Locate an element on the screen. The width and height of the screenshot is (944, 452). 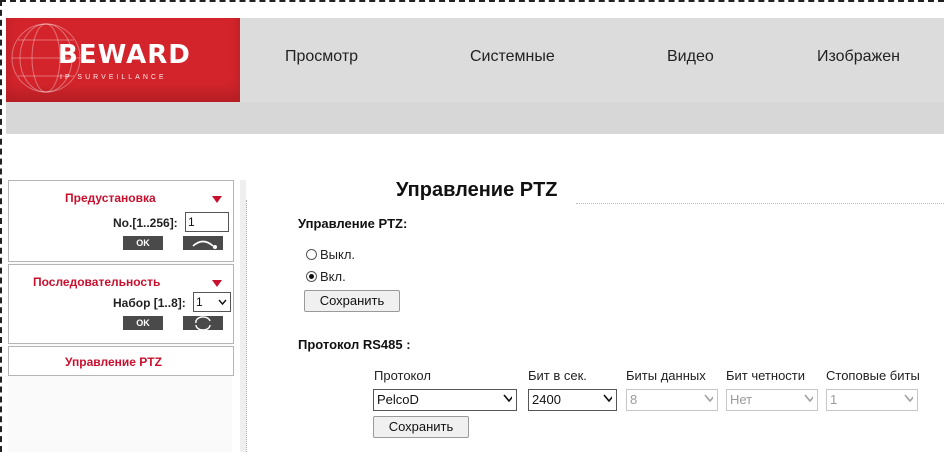
baud-select: 2400 is located at coordinates (572, 400).